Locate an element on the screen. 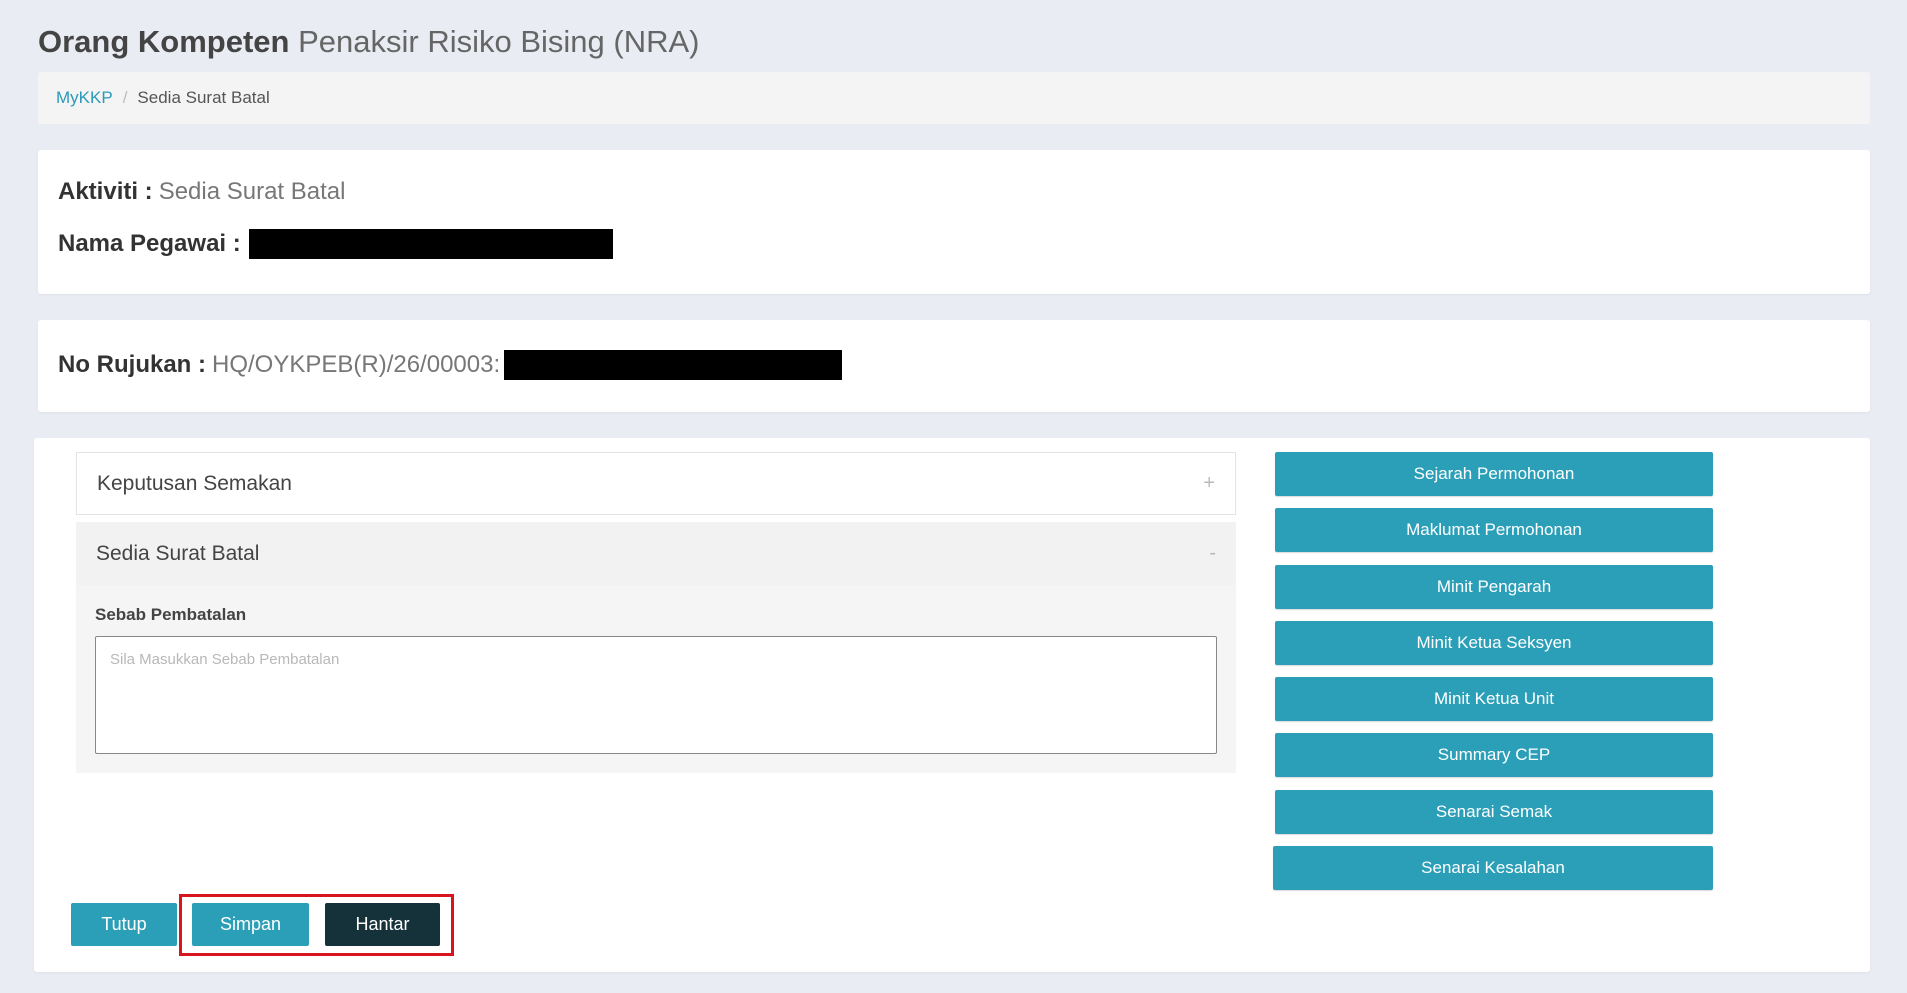 This screenshot has width=1907, height=993. accordion-sedia-surat-batal: Sedia Surat Batal - is located at coordinates (656, 553).